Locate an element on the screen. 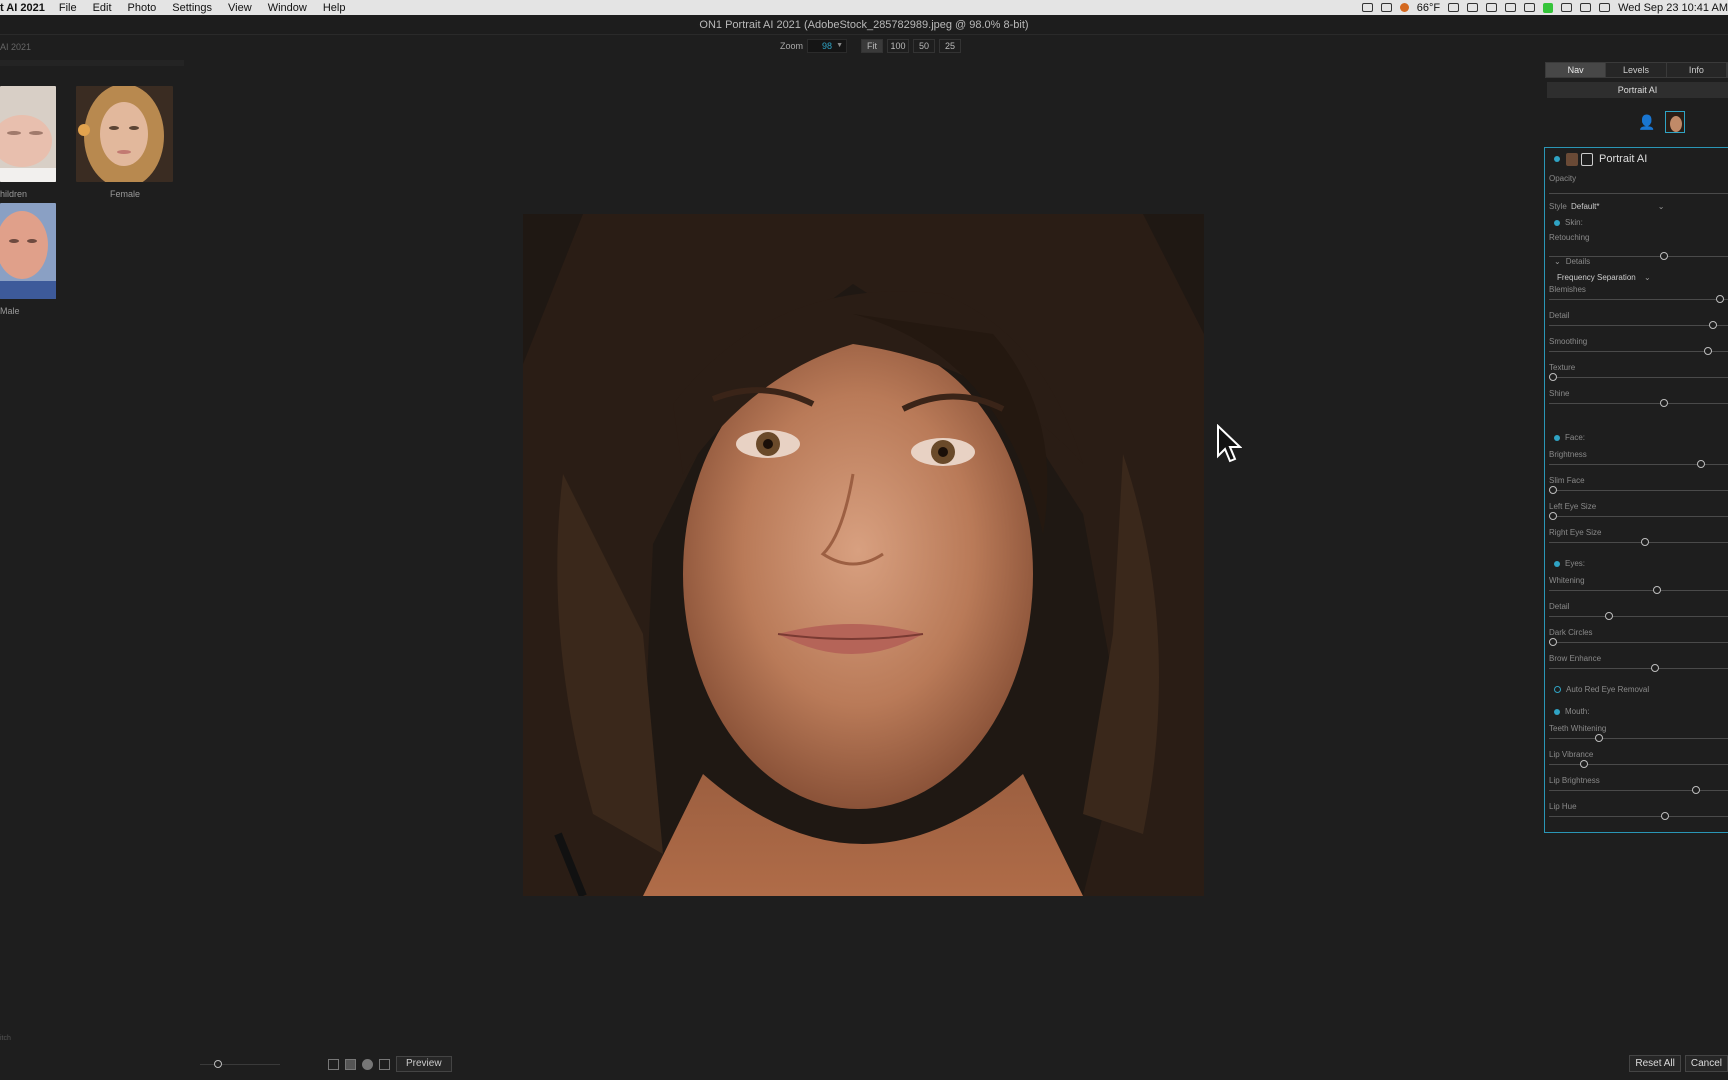 The height and width of the screenshot is (1080, 1728). thumbnail-size-knob is located at coordinates (218, 1063).